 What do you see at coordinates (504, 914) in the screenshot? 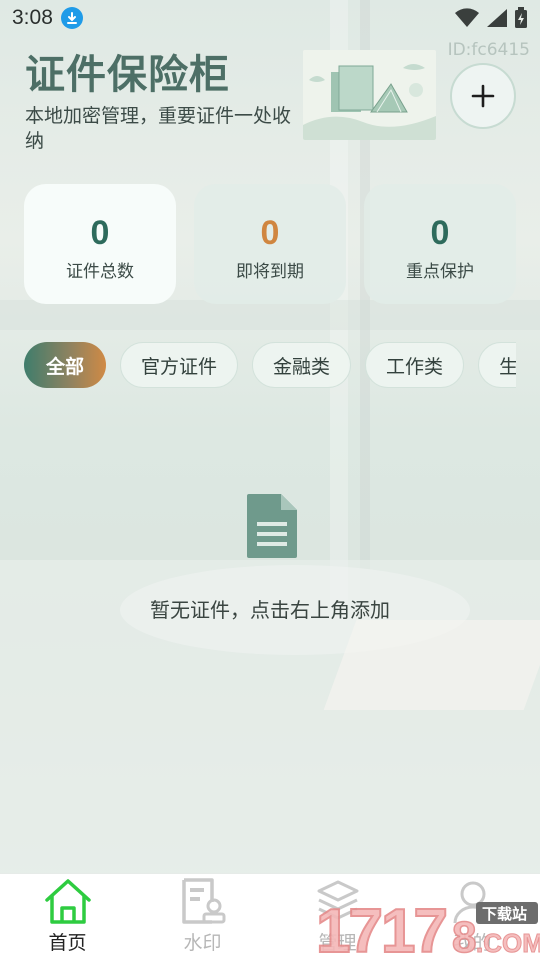
I see `svg-text: 下载站` at bounding box center [504, 914].